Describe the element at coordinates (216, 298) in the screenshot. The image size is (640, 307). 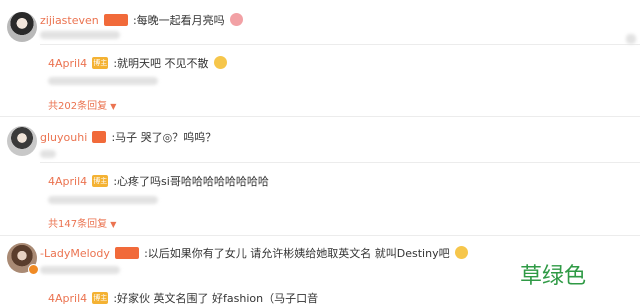
I see `reply-text: :好家伙 英文名围了 好fashion（马子口音` at that location.